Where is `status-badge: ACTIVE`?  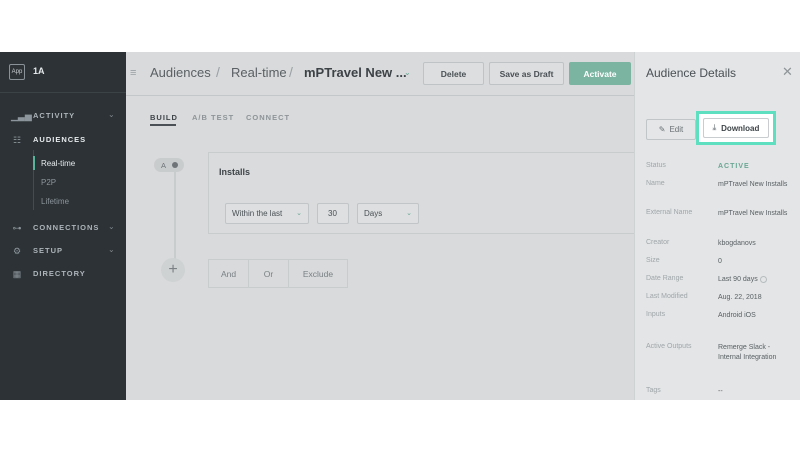 status-badge: ACTIVE is located at coordinates (734, 166).